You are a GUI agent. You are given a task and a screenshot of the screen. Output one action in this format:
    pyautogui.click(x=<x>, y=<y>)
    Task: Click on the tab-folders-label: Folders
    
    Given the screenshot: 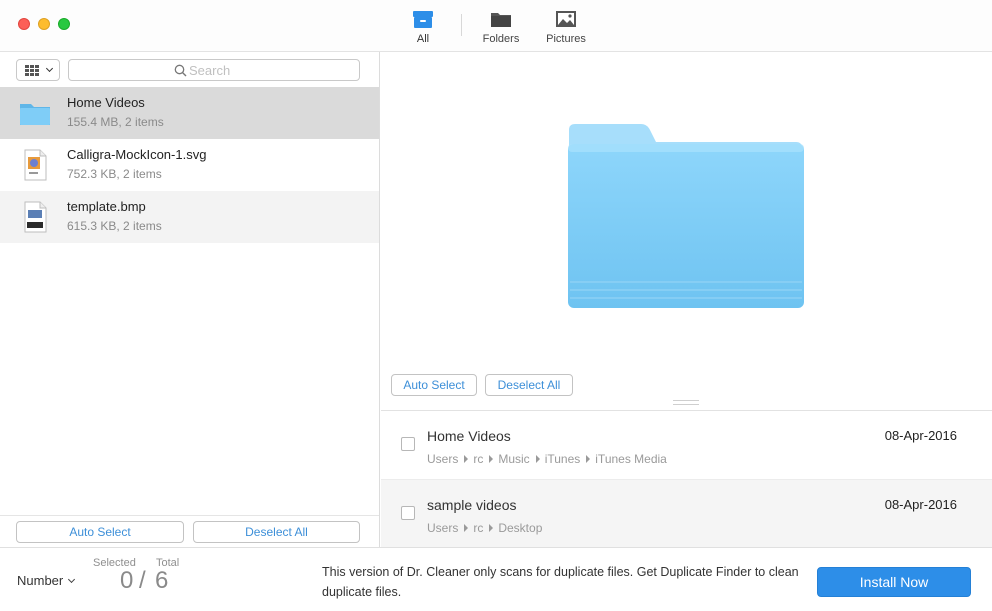 What is the action you would take?
    pyautogui.click(x=501, y=39)
    